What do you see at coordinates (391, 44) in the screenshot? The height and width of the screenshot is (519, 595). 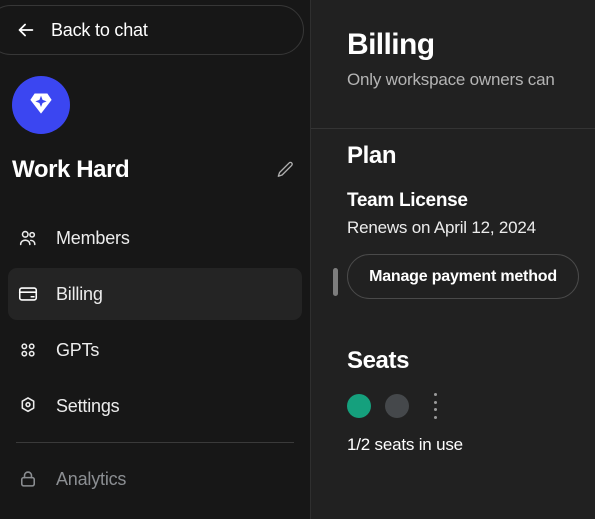 I see `page-title: Billing` at bounding box center [391, 44].